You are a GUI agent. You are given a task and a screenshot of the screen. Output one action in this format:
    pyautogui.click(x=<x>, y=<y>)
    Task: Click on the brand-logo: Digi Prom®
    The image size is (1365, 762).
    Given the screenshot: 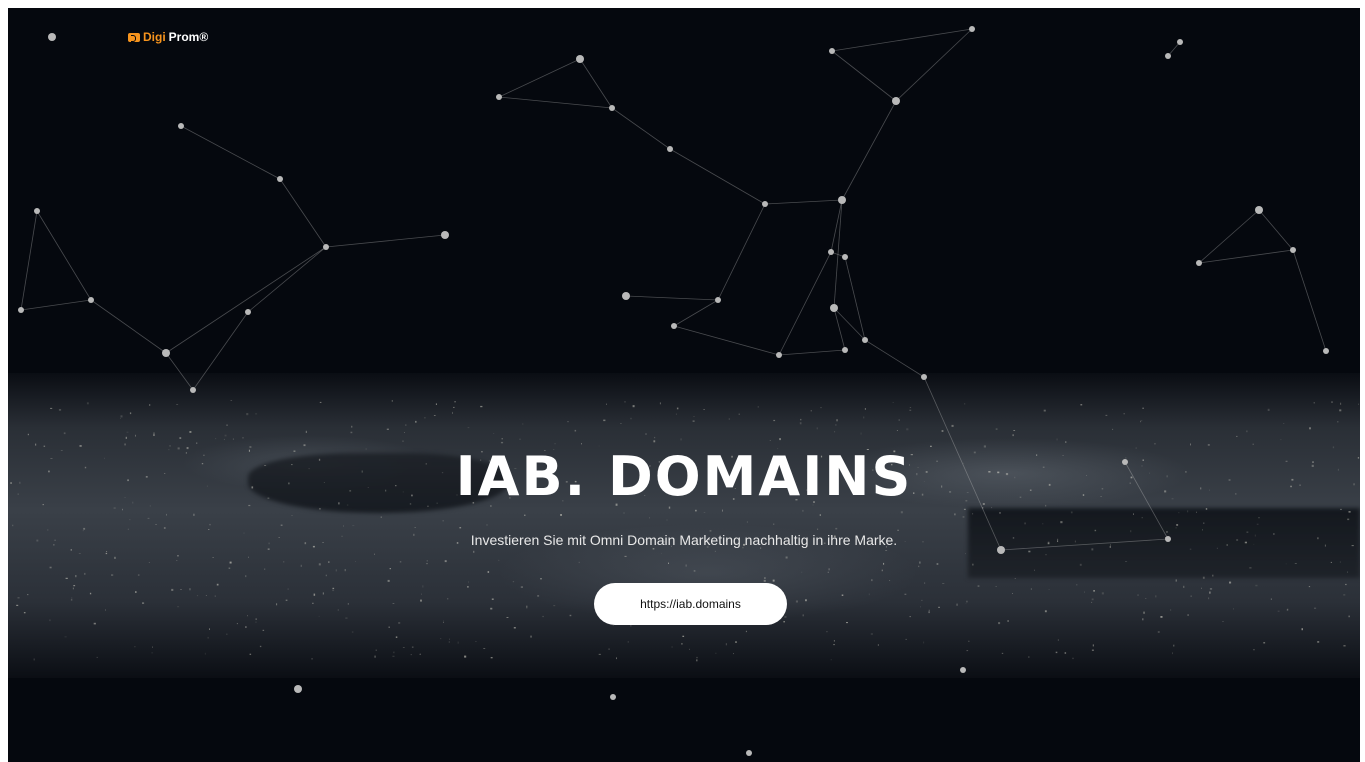 What is the action you would take?
    pyautogui.click(x=168, y=37)
    